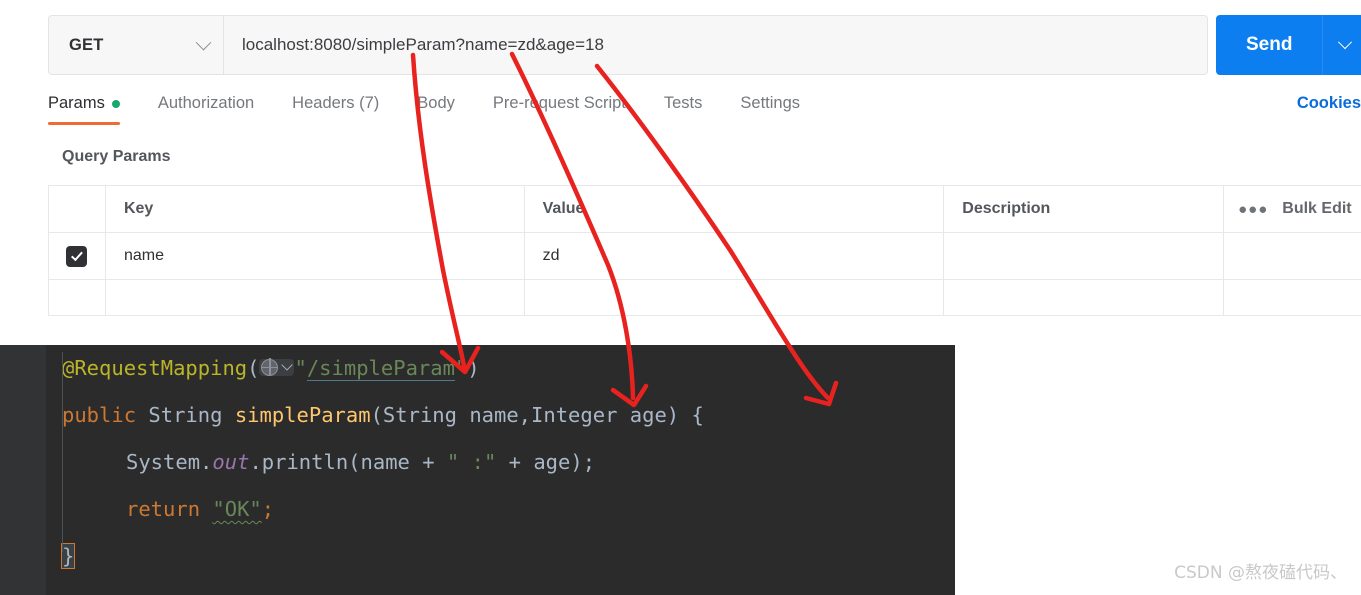 This screenshot has width=1361, height=595. I want to click on tab-pre-request-script-label: Pre-request Script, so click(559, 103).